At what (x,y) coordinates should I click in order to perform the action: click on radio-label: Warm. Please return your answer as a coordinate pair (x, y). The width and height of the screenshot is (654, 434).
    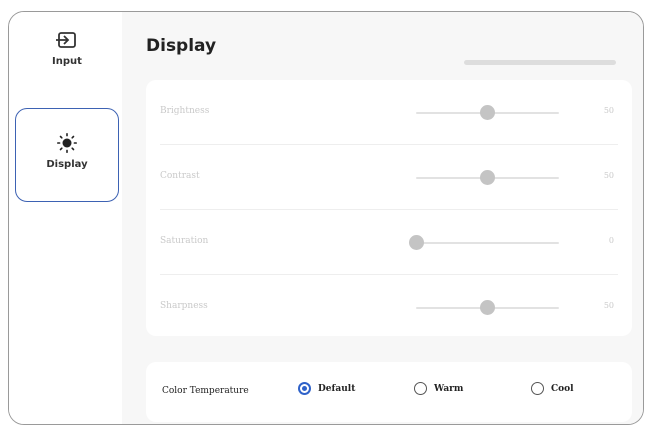
    Looking at the image, I should click on (449, 388).